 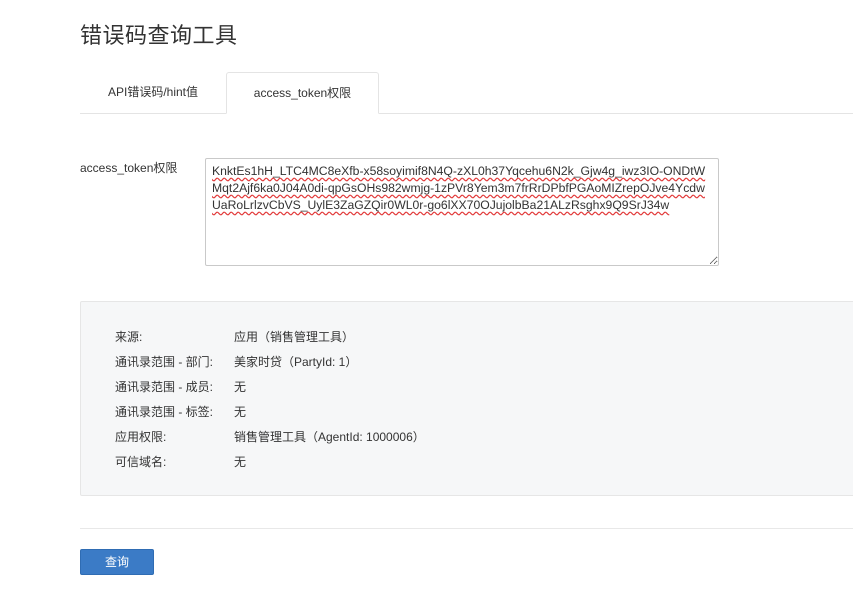 I want to click on divider, so click(x=466, y=528).